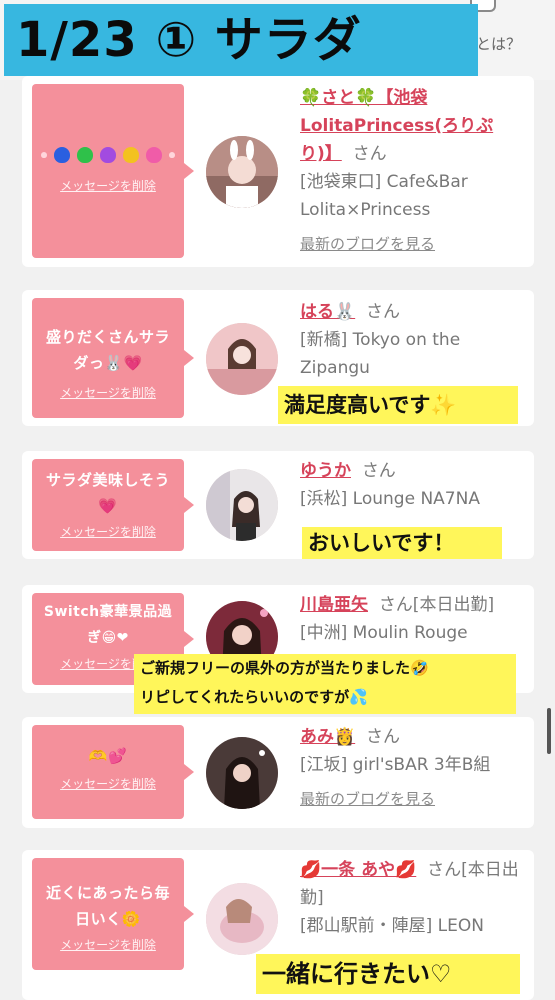  I want to click on sender-name-link: あみ👸, so click(327, 737).